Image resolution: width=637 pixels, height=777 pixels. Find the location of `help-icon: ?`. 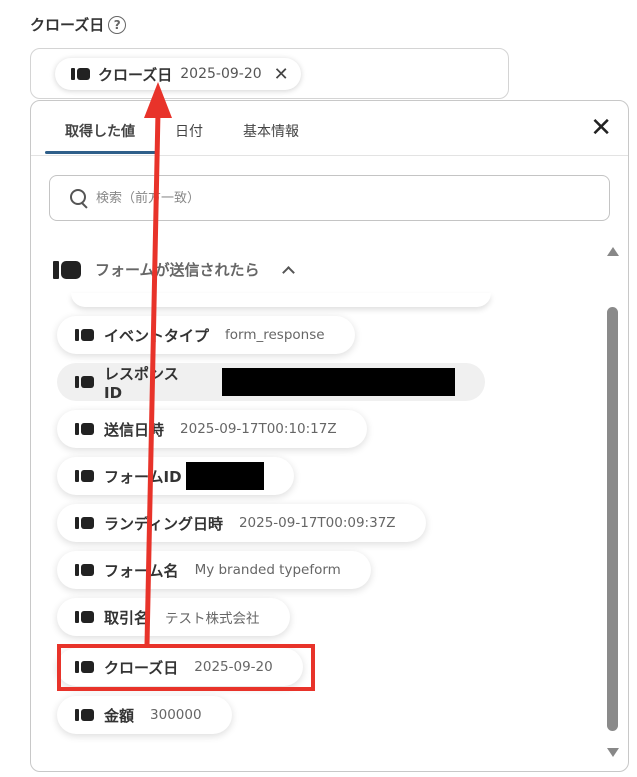

help-icon: ? is located at coordinates (117, 24).